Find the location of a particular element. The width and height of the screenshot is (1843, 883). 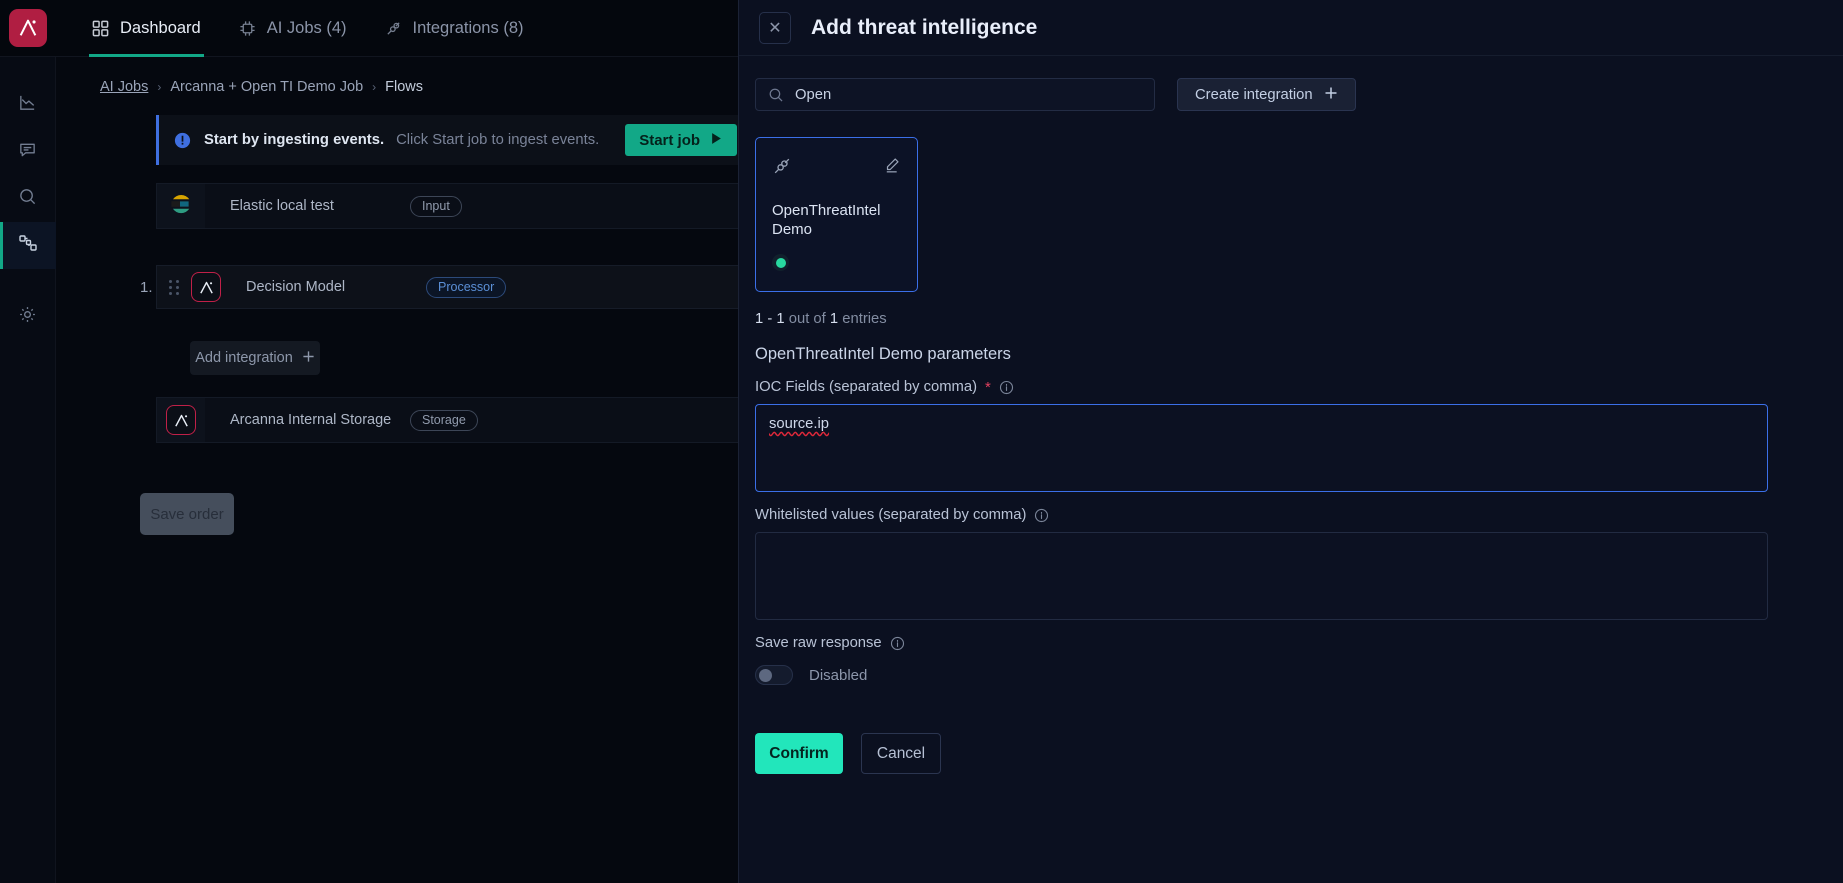

nodes-icon is located at coordinates (28, 245).